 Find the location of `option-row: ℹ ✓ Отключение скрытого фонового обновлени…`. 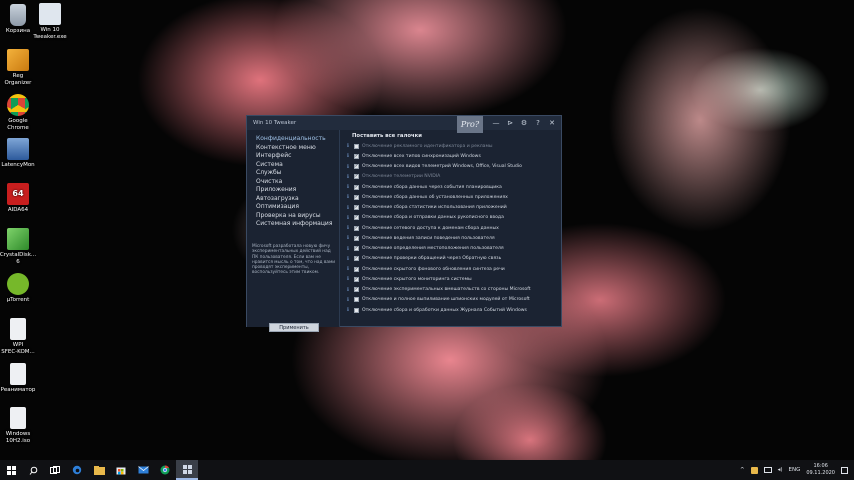

option-row: ℹ ✓ Отключение скрытого фонового обновлени… is located at coordinates (453, 269).